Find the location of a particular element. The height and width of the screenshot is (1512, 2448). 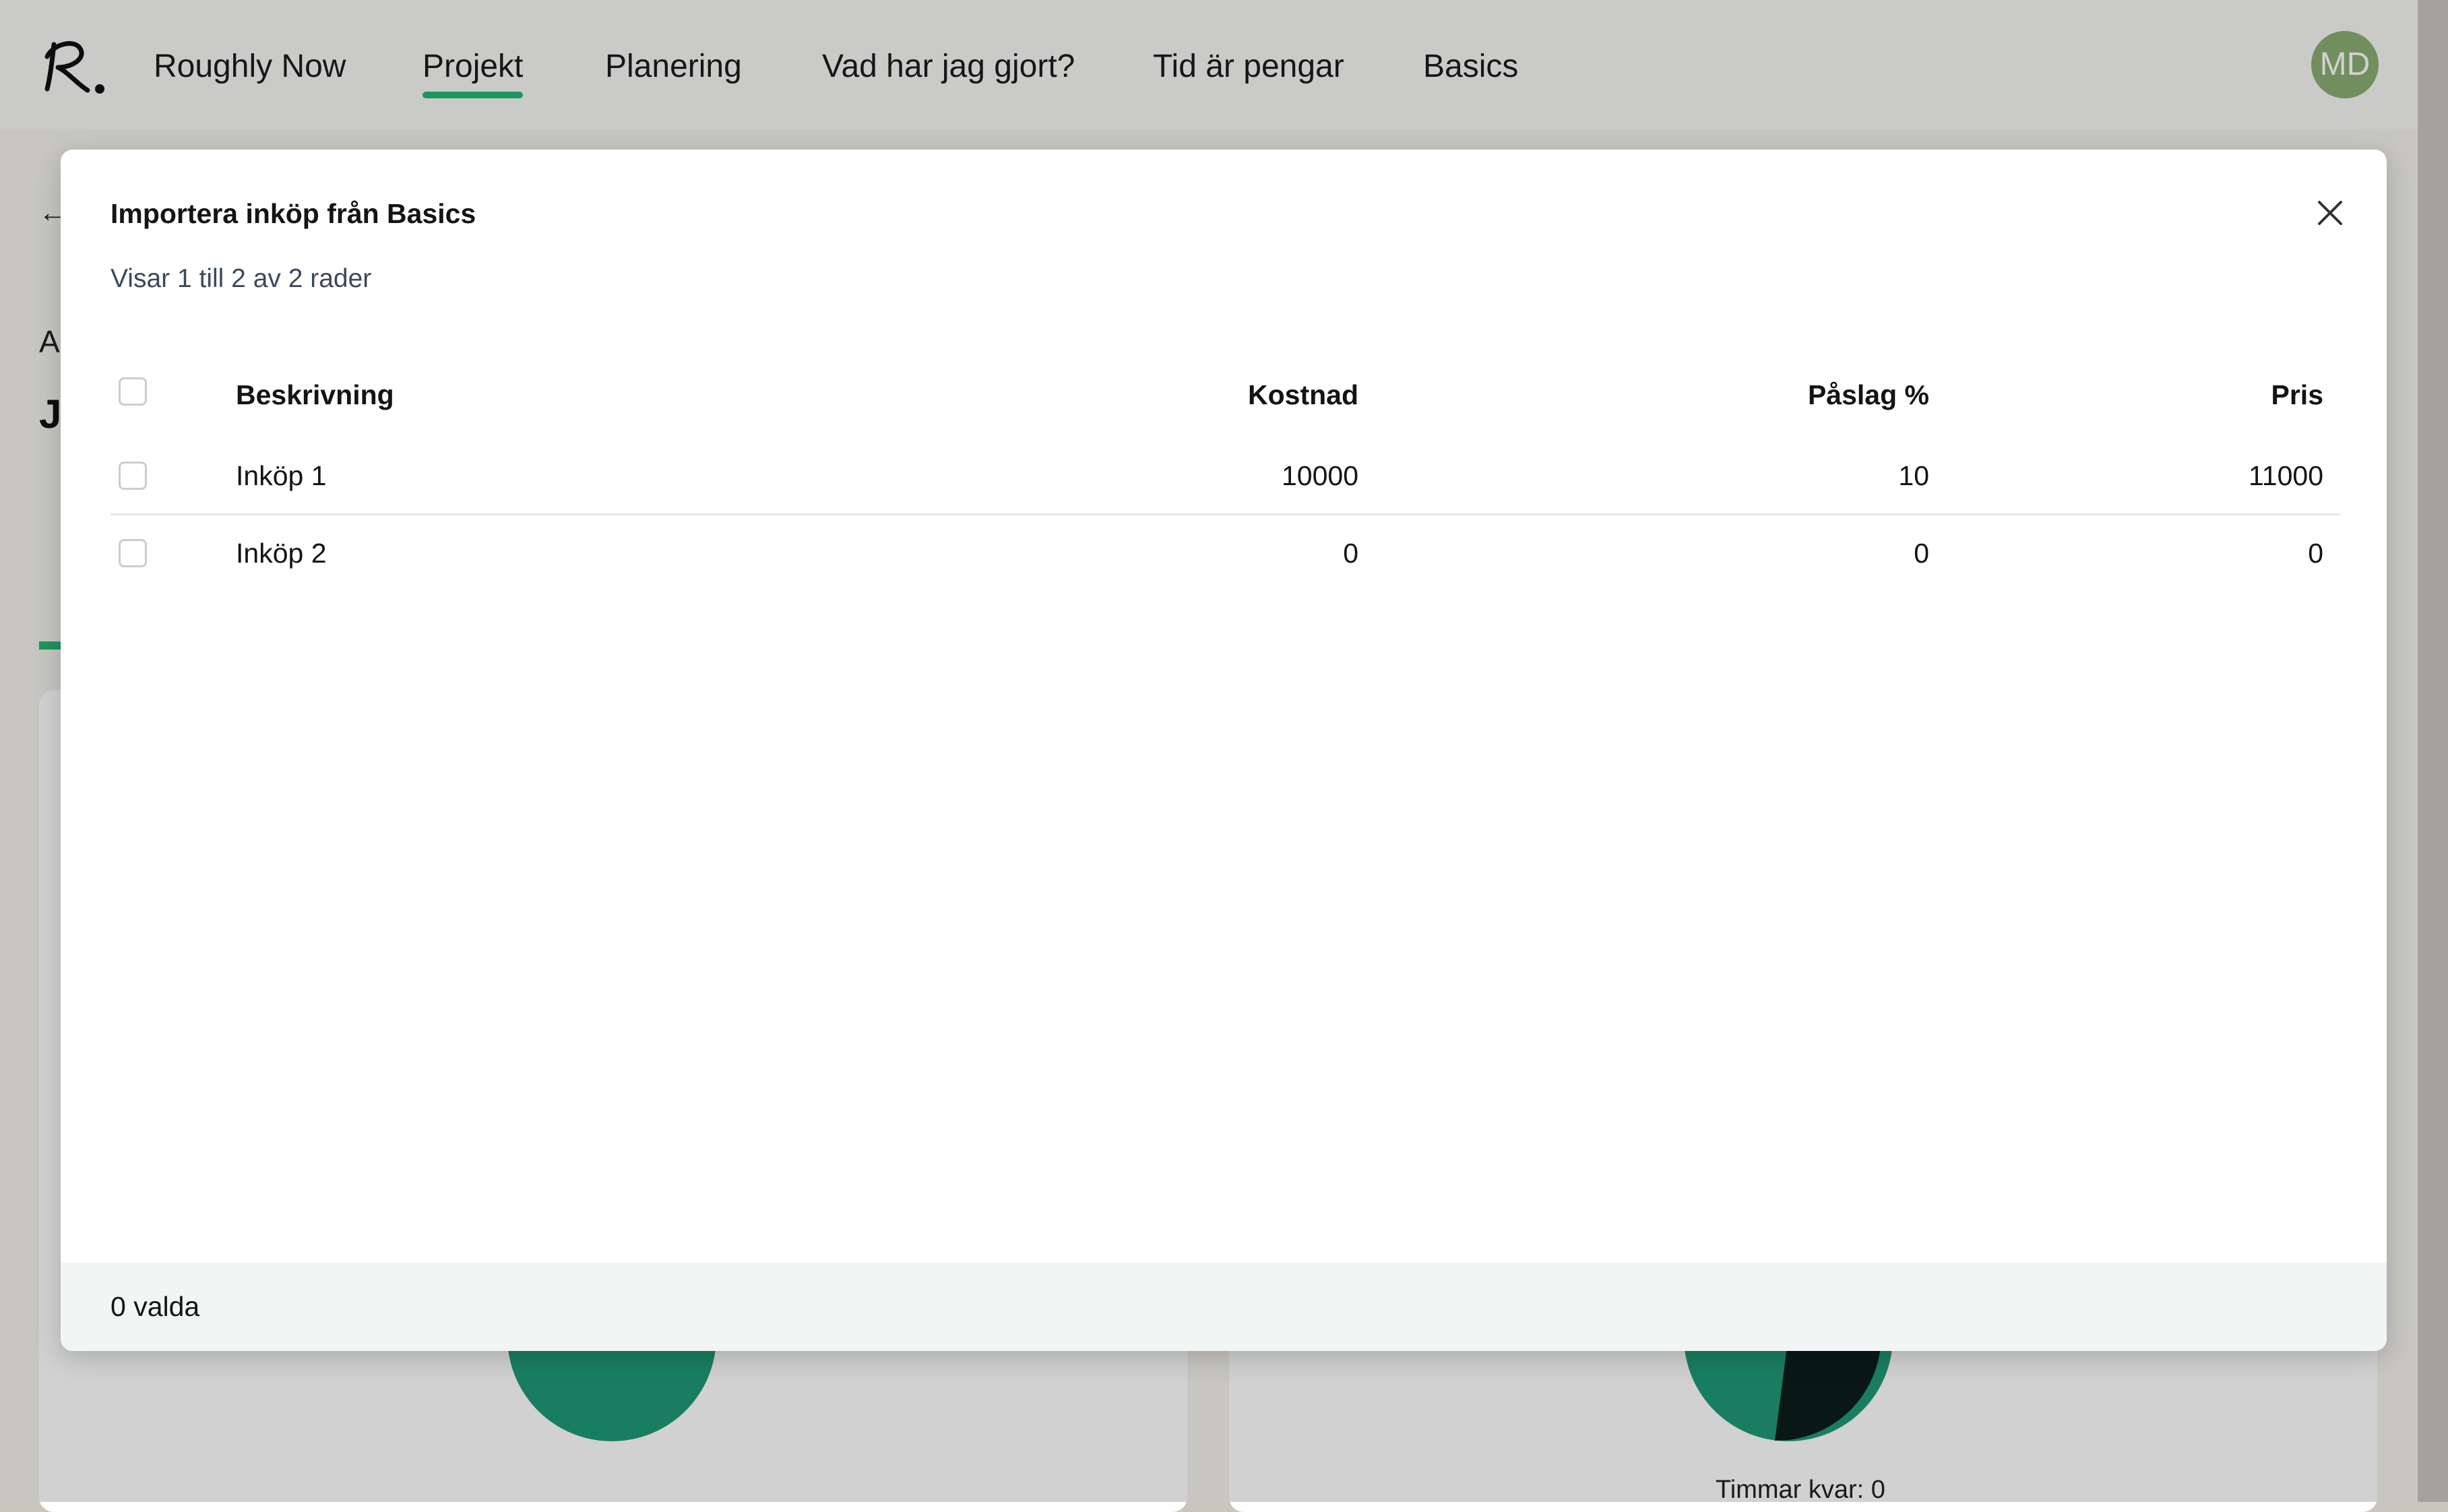

modal-footer: 0 valda is located at coordinates (1224, 1306).